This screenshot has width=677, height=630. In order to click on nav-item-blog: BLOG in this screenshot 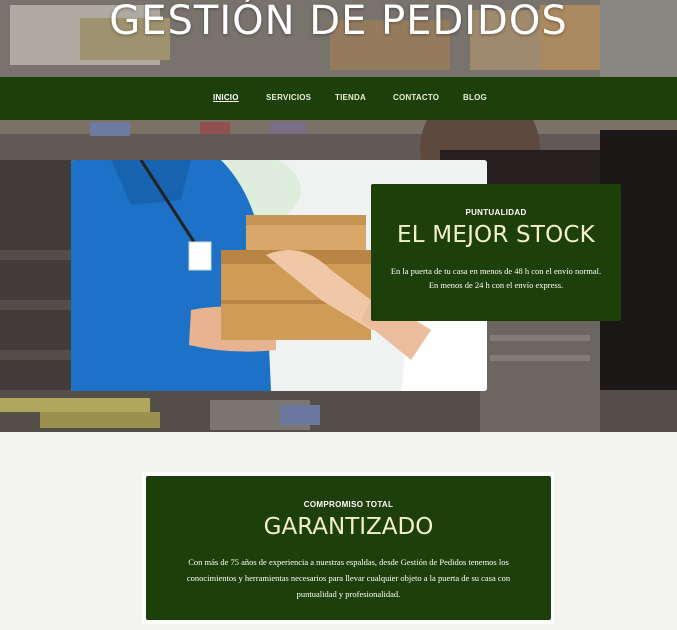, I will do `click(475, 97)`.